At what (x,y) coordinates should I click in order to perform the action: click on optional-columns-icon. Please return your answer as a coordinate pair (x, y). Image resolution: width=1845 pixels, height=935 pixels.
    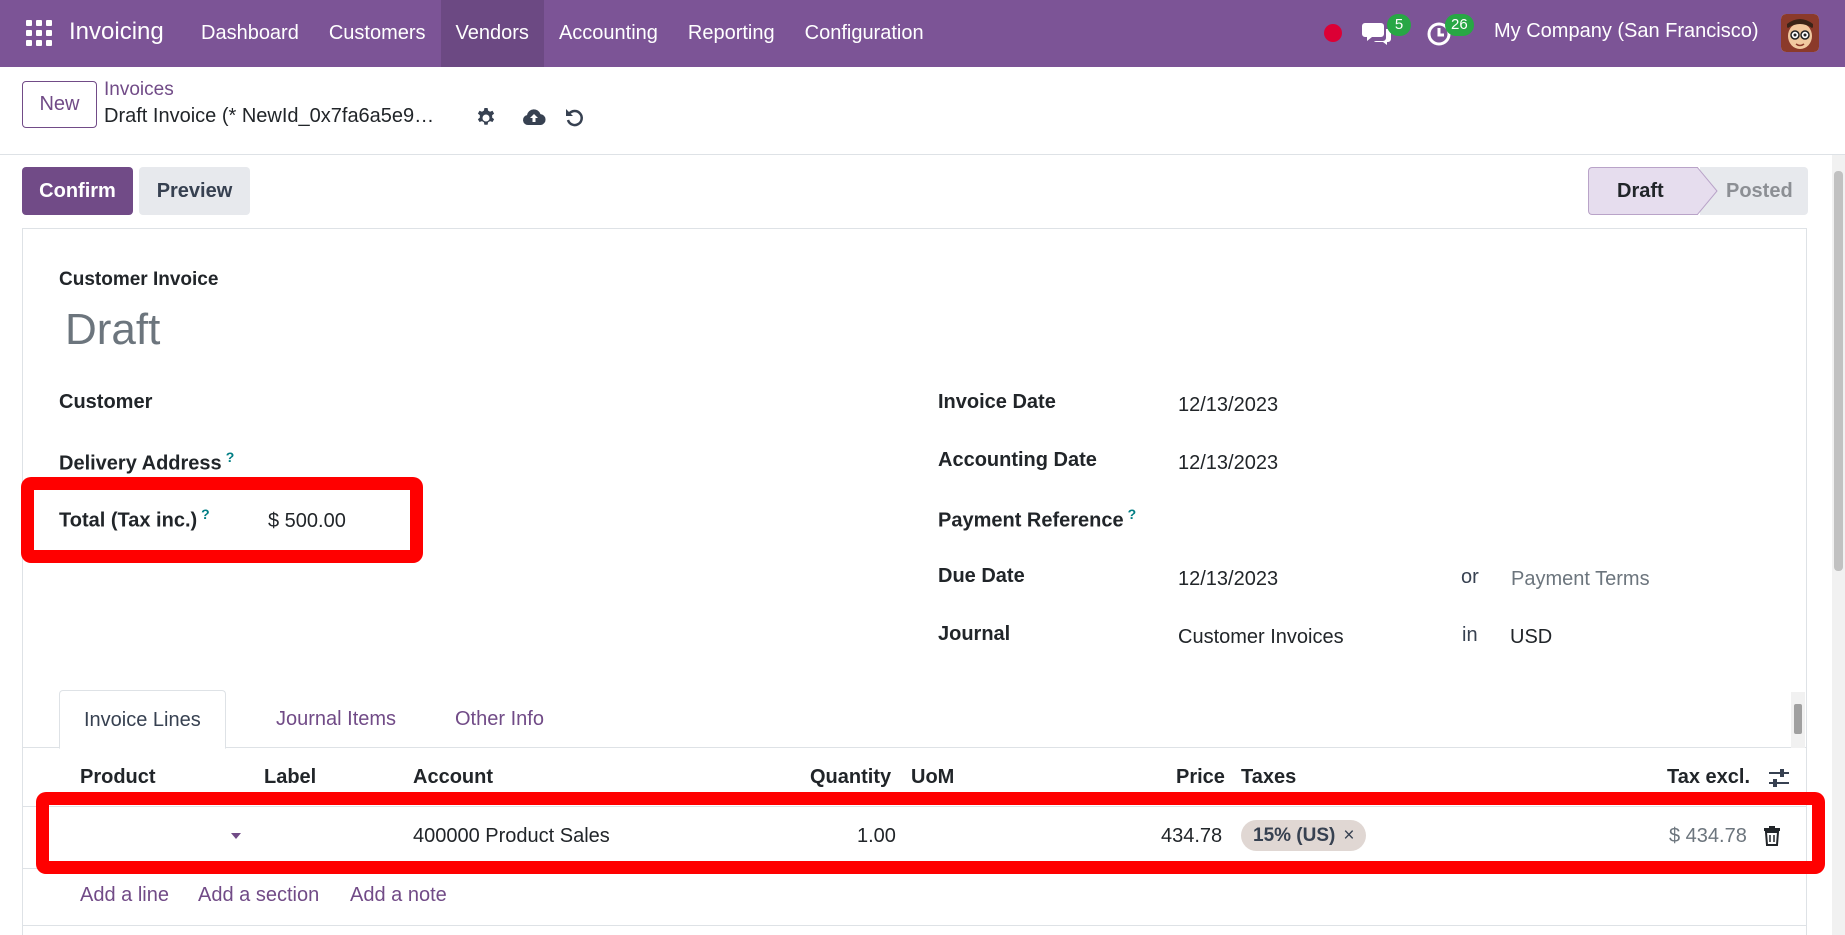
    Looking at the image, I should click on (1779, 778).